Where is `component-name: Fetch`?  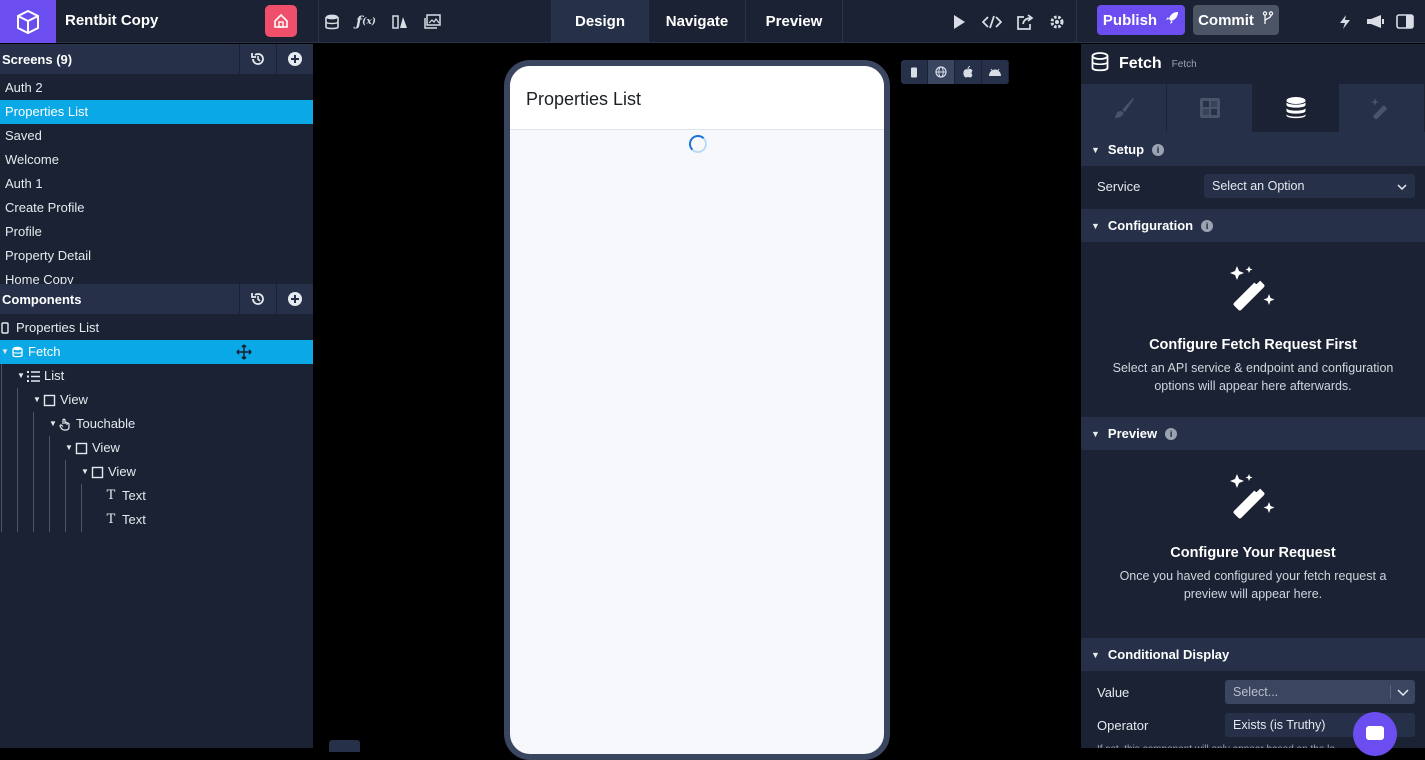
component-name: Fetch is located at coordinates (1140, 63).